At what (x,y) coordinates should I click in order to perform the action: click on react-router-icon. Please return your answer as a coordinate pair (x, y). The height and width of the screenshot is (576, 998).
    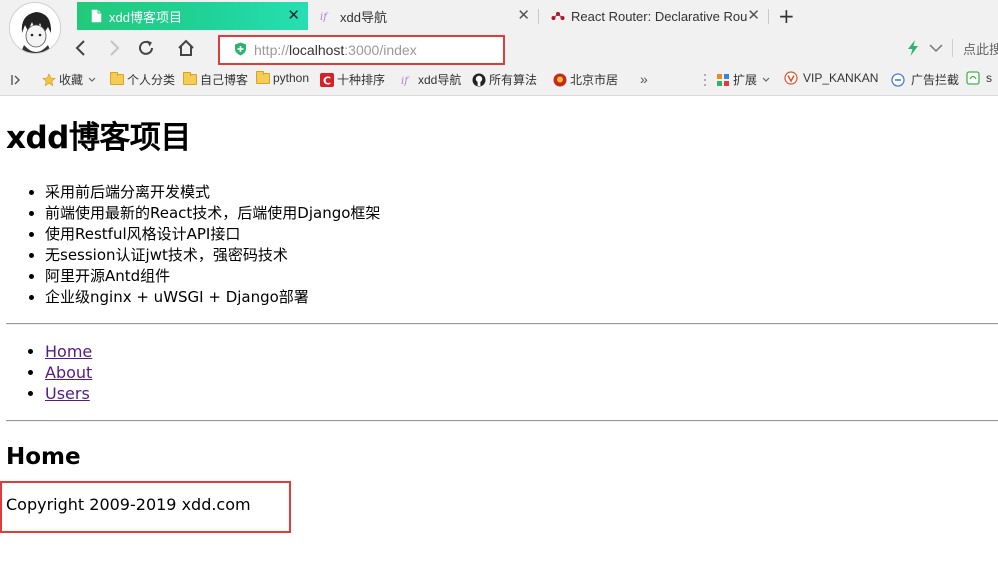
    Looking at the image, I should click on (558, 16).